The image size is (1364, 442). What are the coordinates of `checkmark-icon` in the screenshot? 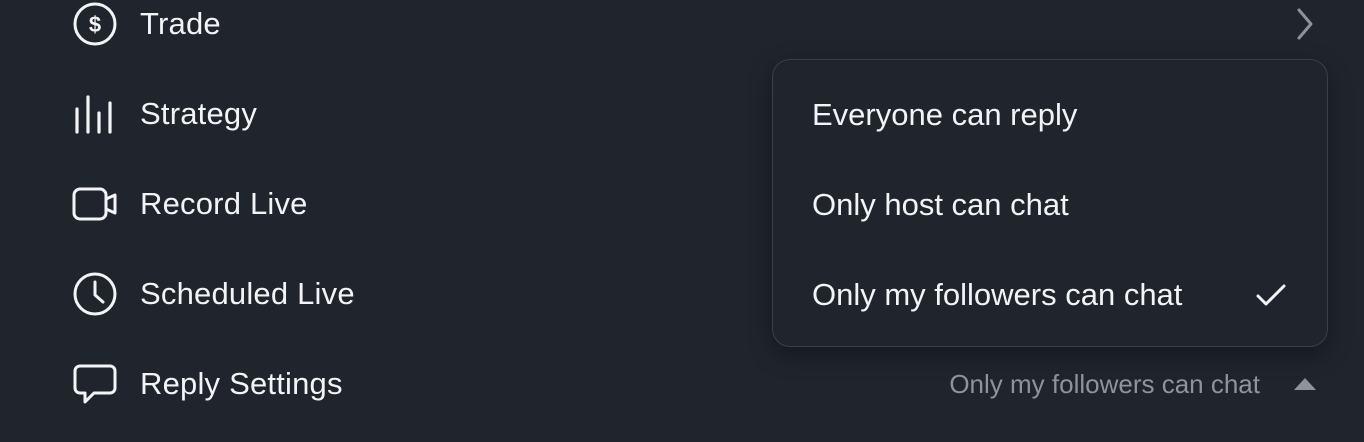 It's located at (1271, 295).